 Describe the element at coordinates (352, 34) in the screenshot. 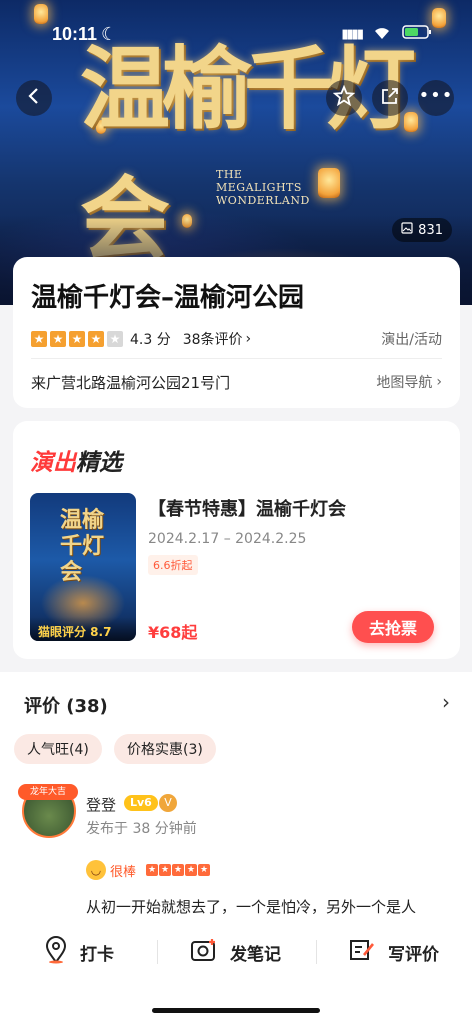

I see `signal-icon: ▮▮▮▮` at that location.